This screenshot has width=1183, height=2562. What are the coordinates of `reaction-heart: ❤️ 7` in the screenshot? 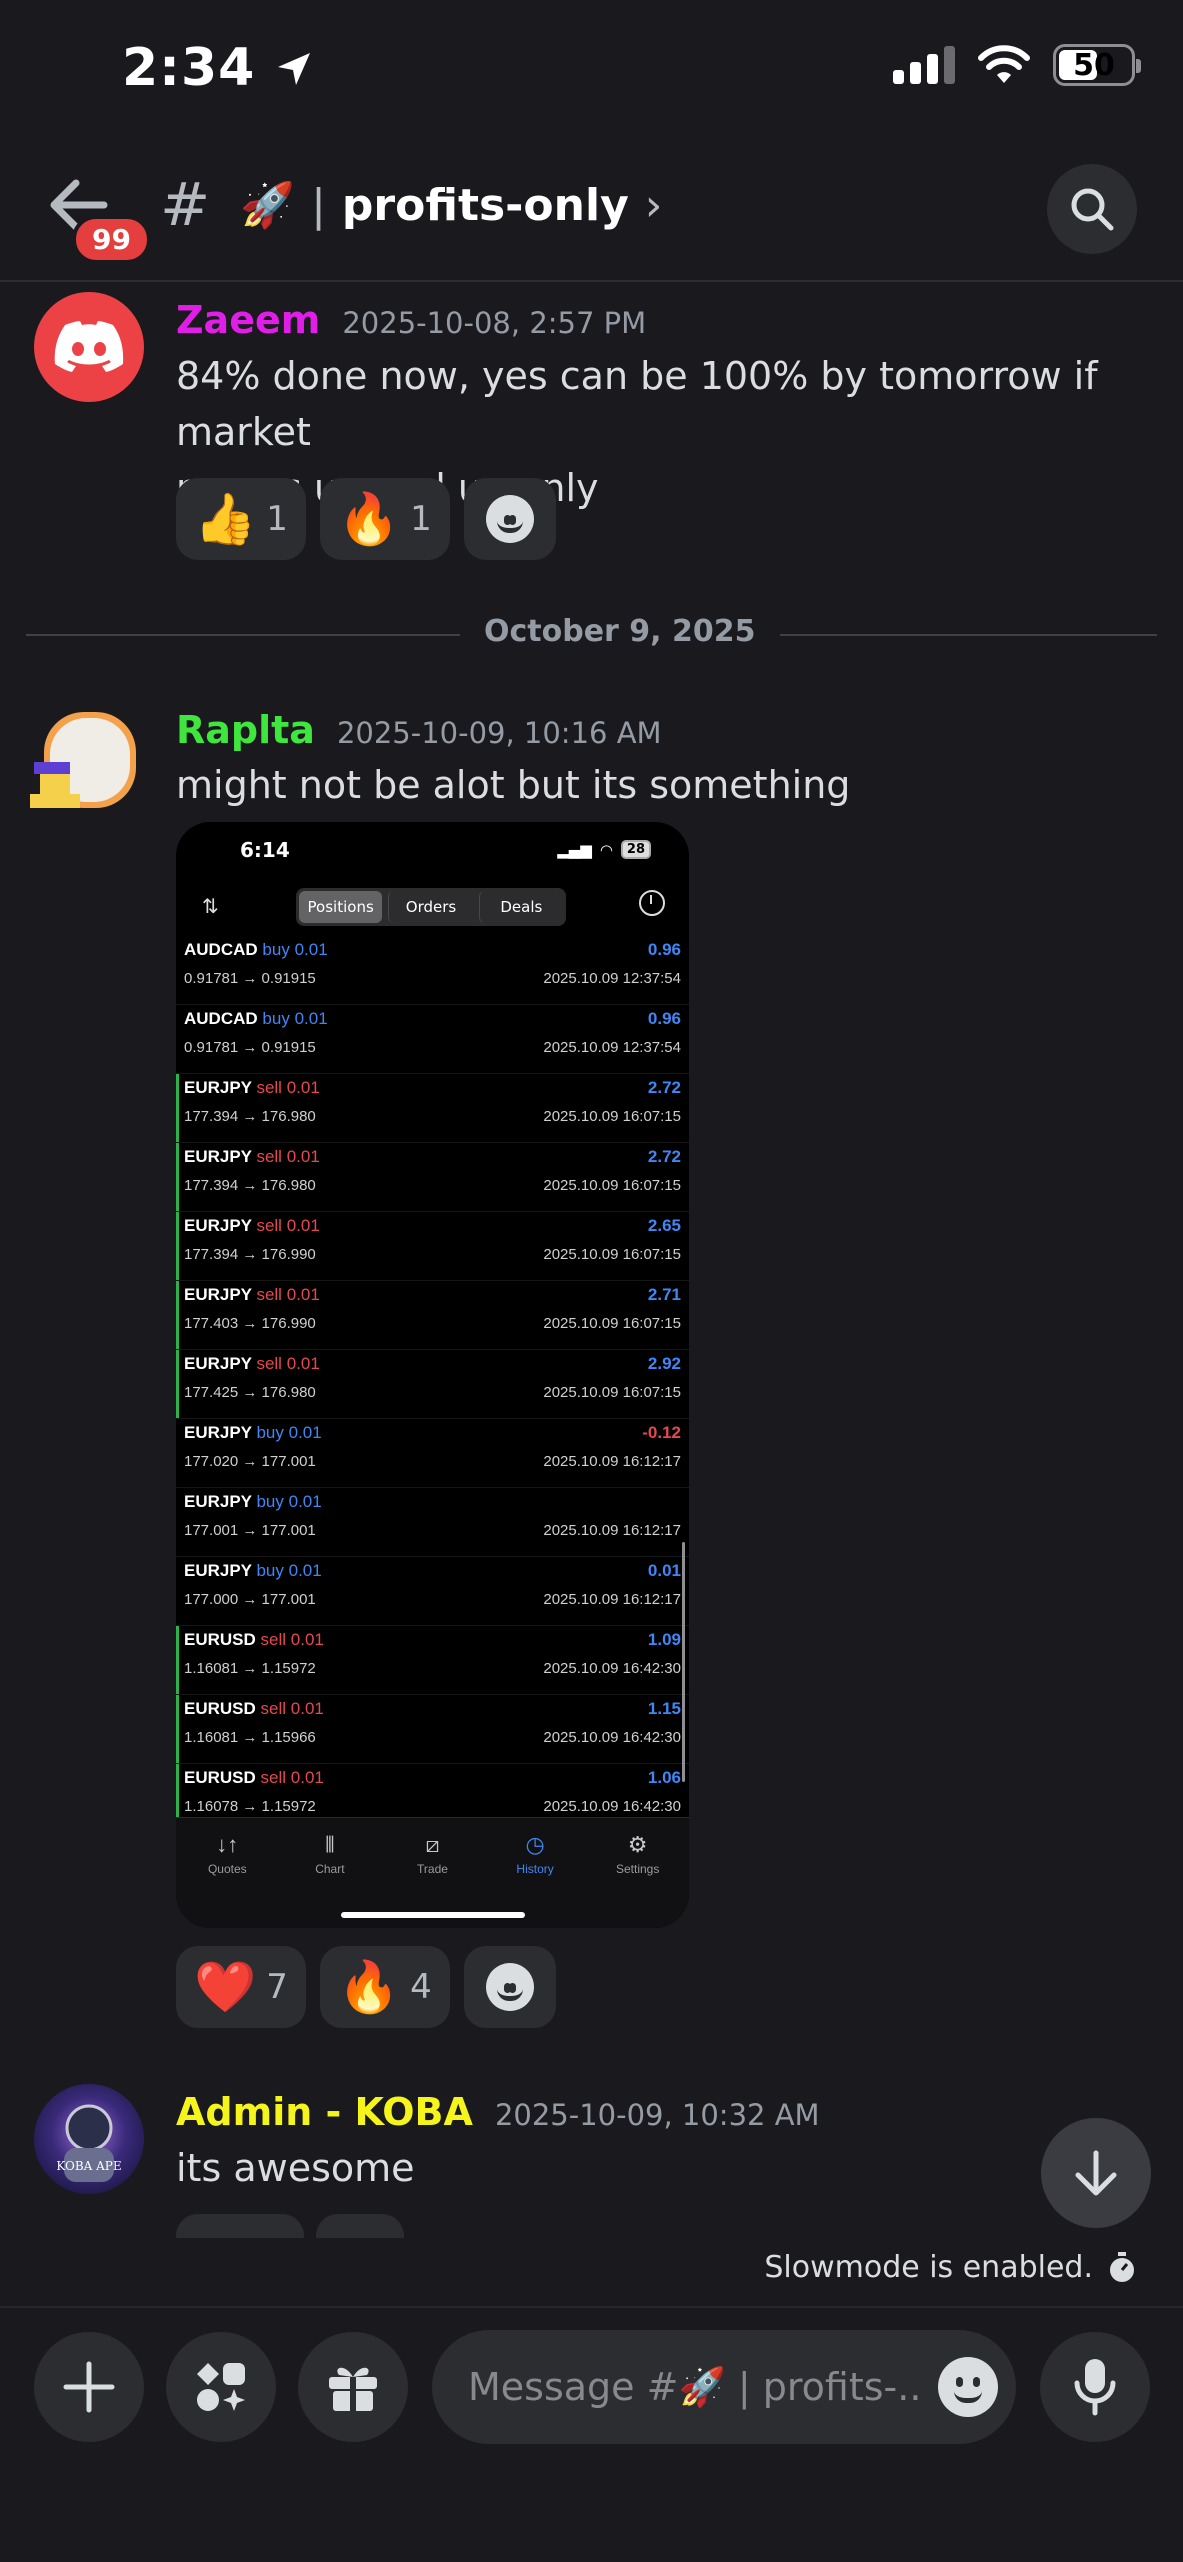 It's located at (241, 1987).